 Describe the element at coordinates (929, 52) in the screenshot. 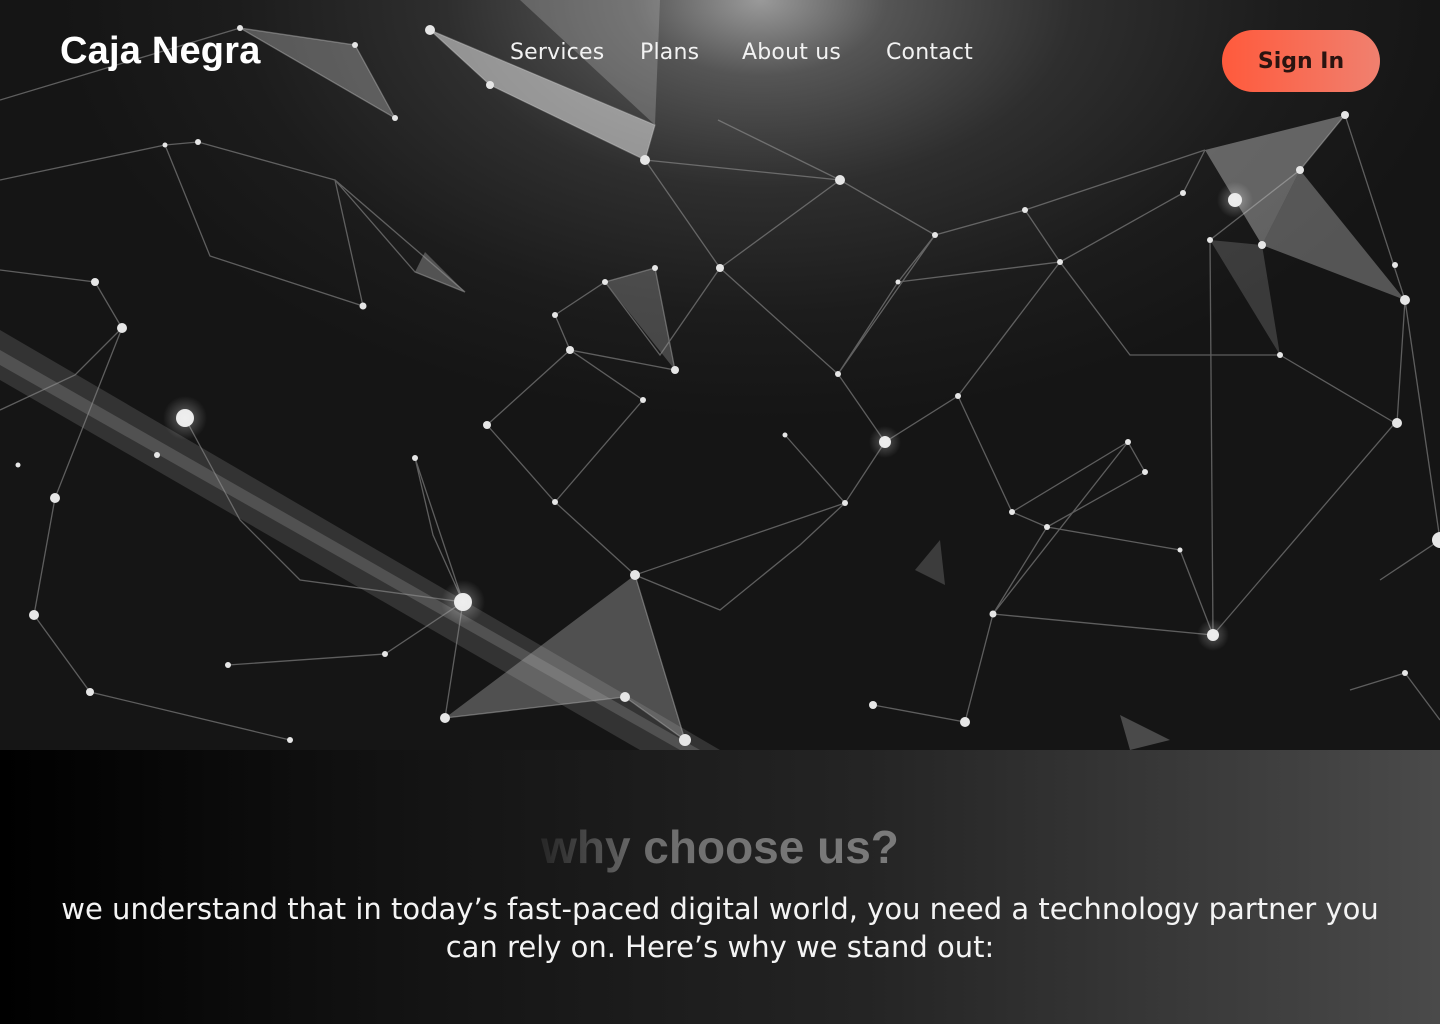

I see `nav-link-contact: Contact` at that location.